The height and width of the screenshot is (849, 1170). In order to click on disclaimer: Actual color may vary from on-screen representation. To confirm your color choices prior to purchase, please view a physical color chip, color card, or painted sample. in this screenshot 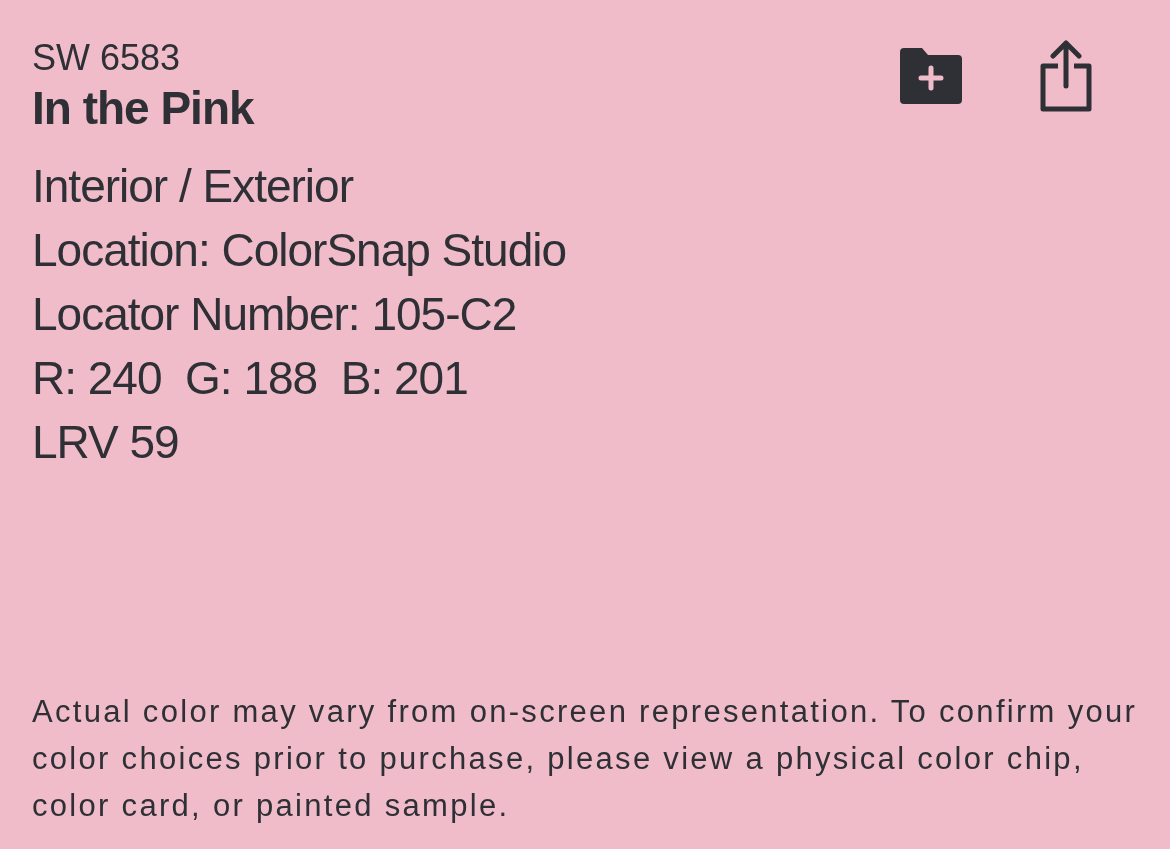, I will do `click(585, 759)`.